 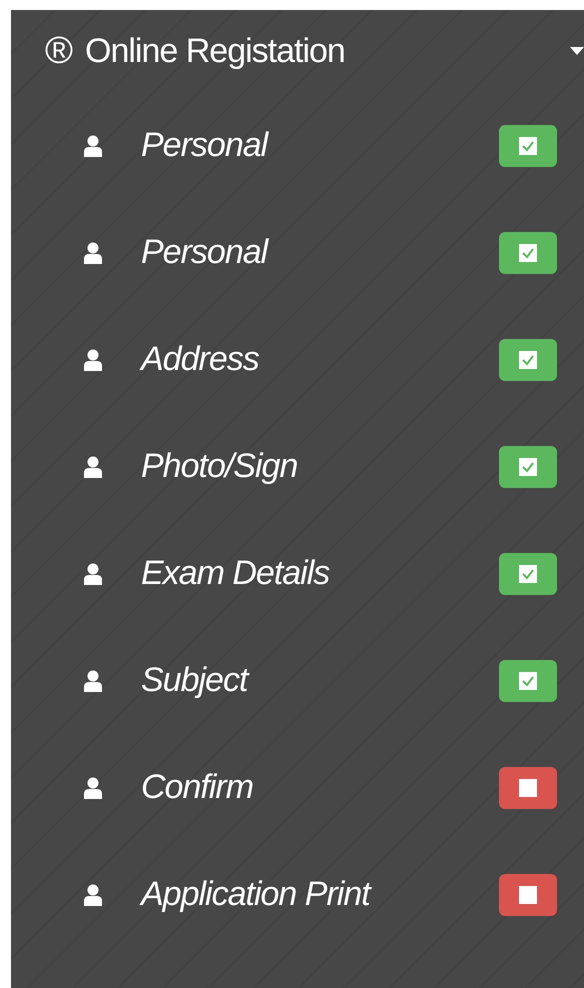 What do you see at coordinates (577, 51) in the screenshot?
I see `caret-icon` at bounding box center [577, 51].